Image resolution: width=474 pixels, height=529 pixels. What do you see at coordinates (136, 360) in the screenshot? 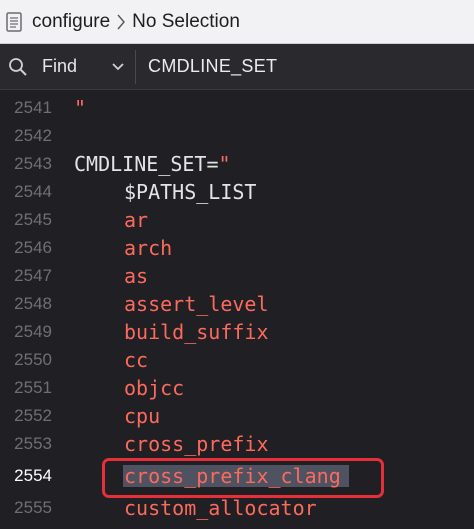
I see `code-text: cc` at bounding box center [136, 360].